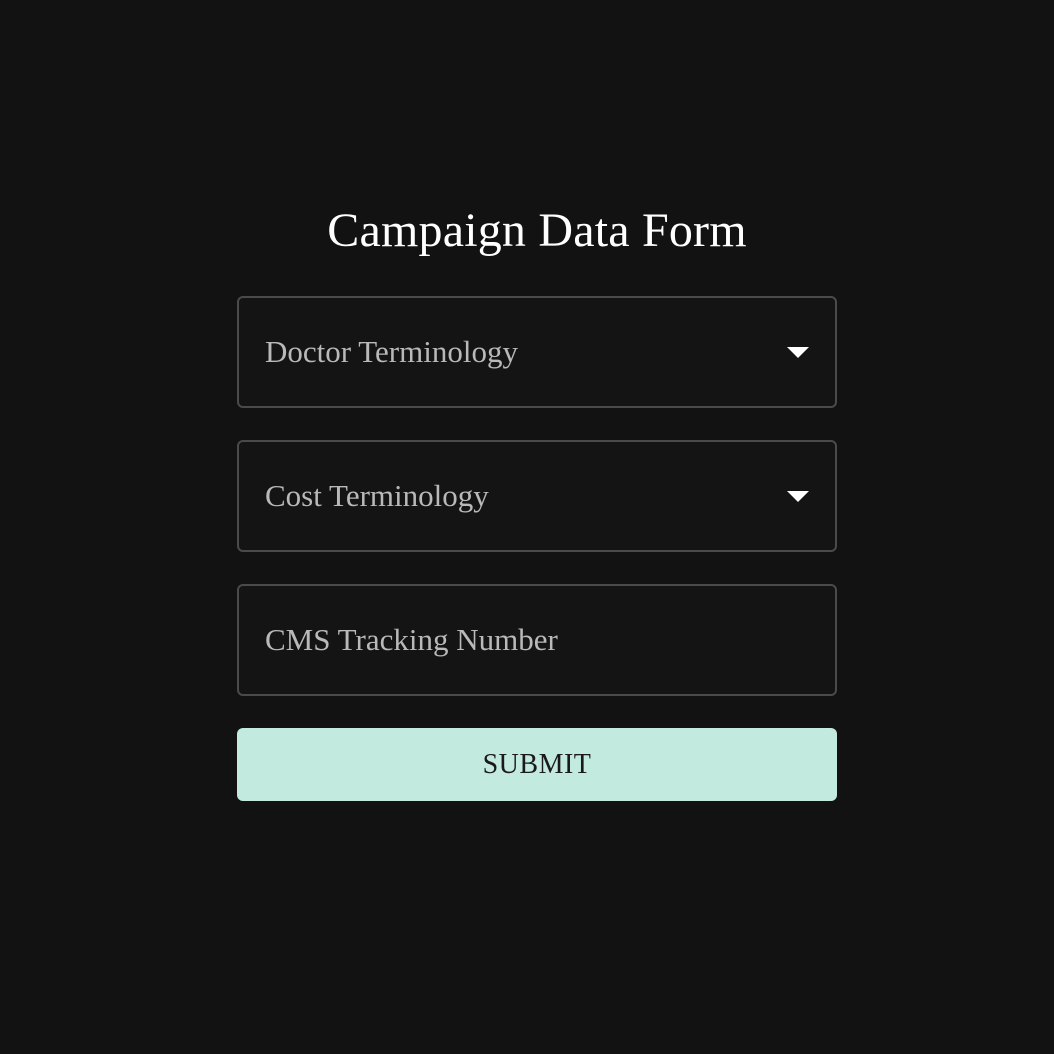 The image size is (1054, 1054). Describe the element at coordinates (537, 230) in the screenshot. I see `form-title: Campaign Data Form` at that location.